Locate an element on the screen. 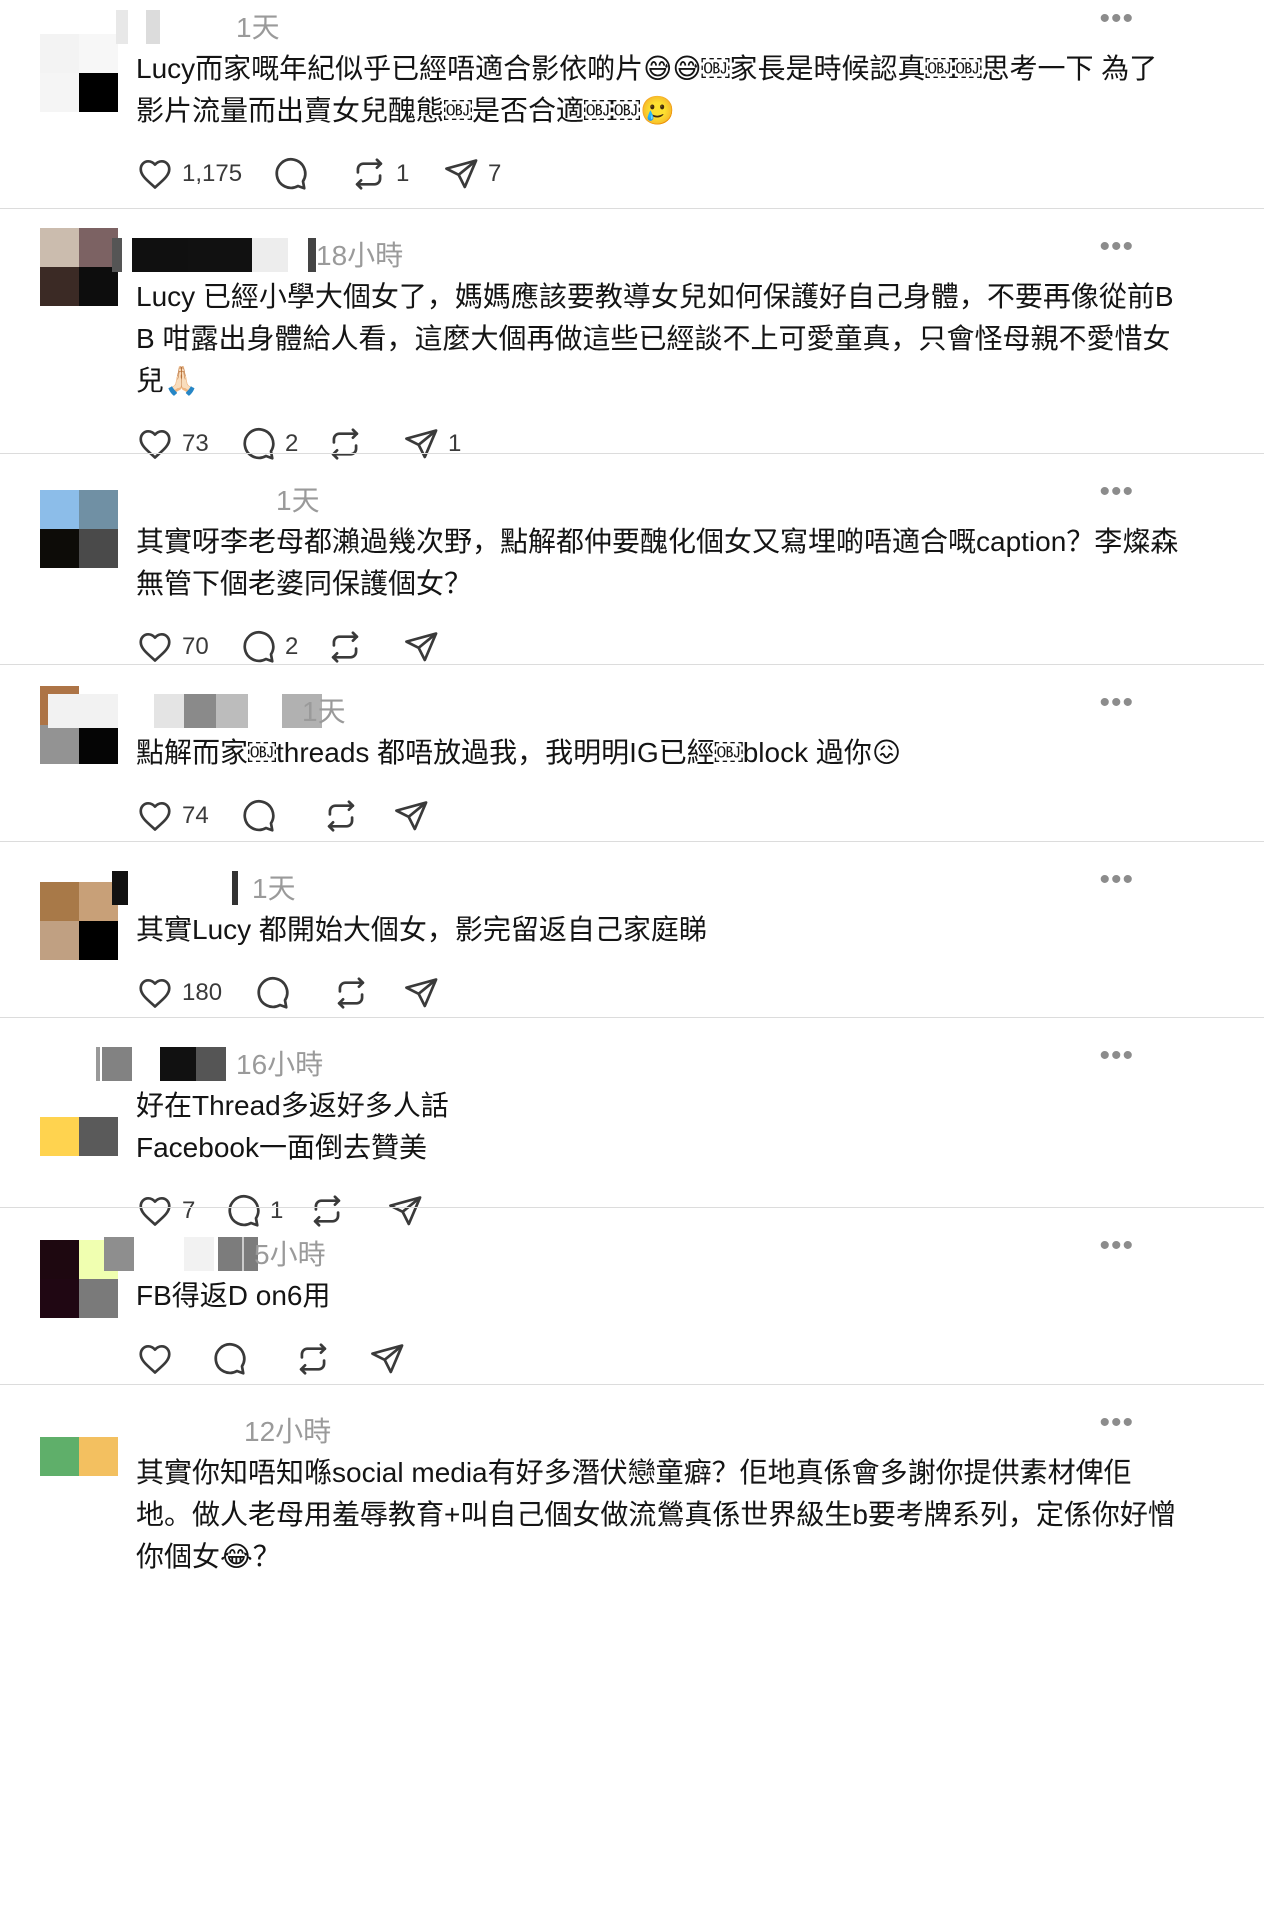  comment-item: 5小時 ••• FB得返D on6用 is located at coordinates (632, 1310).